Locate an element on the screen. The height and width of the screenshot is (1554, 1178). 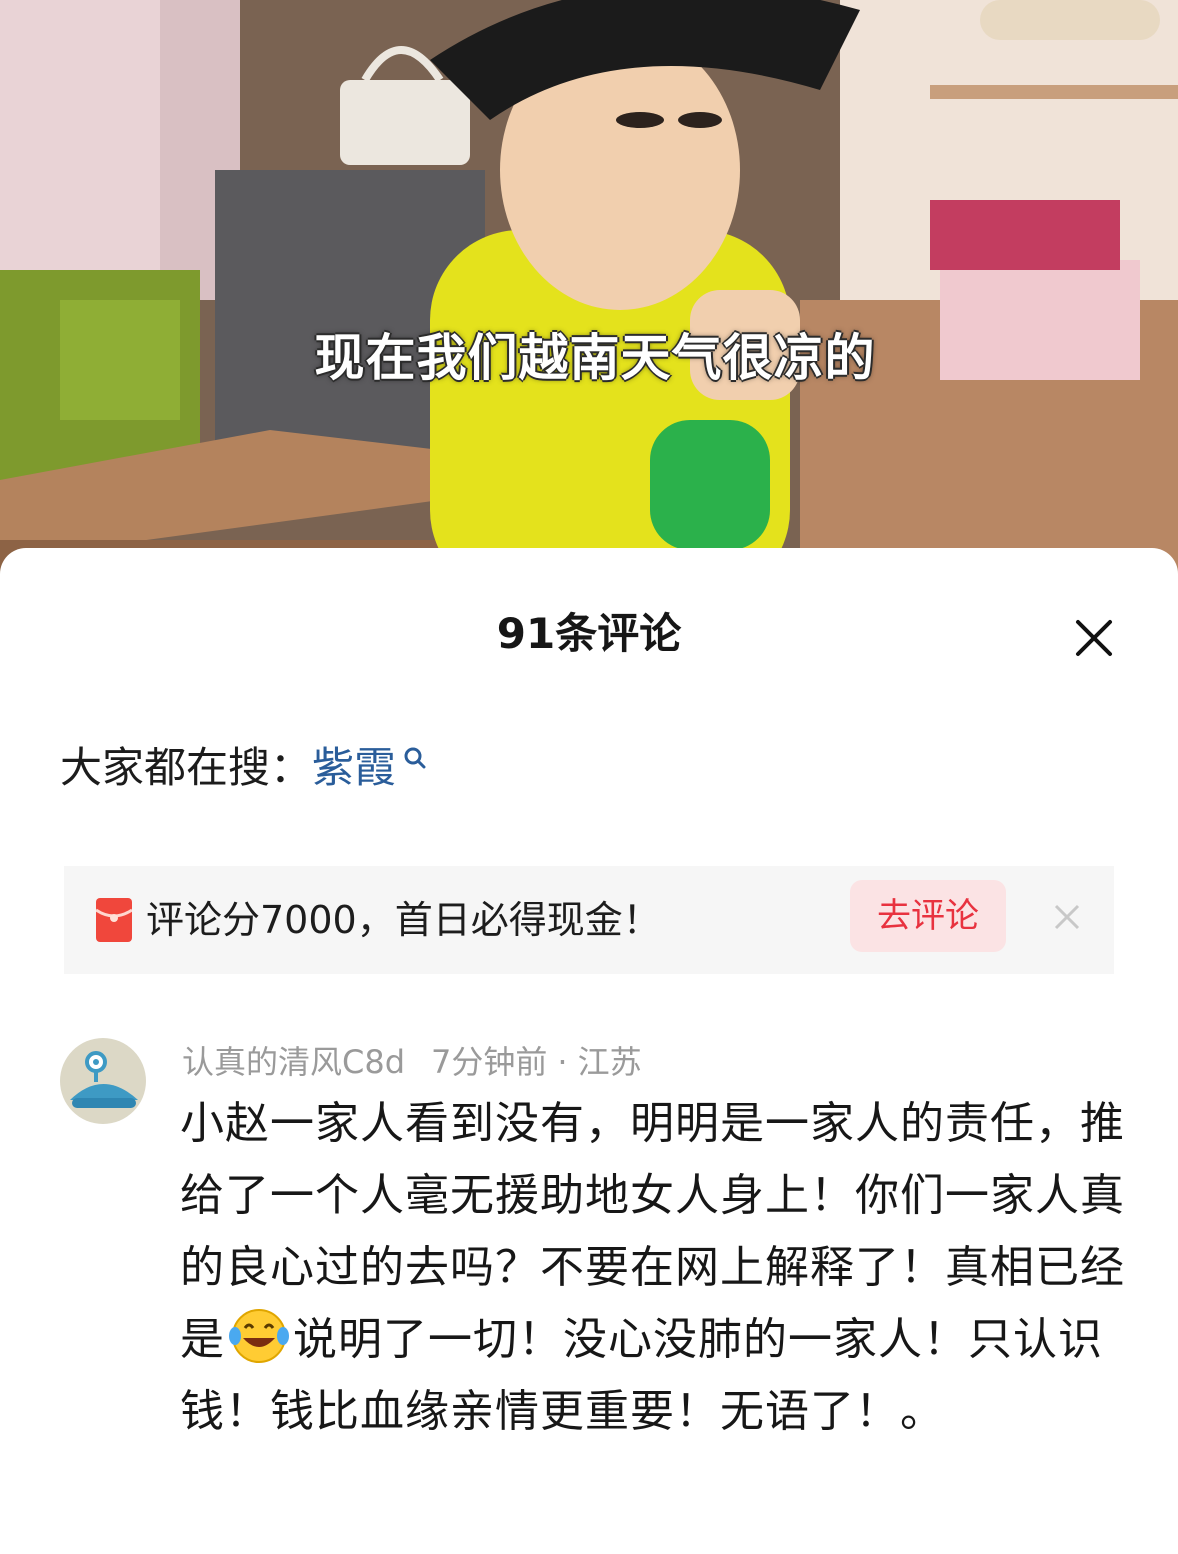
red-envelope-icon is located at coordinates (114, 920).